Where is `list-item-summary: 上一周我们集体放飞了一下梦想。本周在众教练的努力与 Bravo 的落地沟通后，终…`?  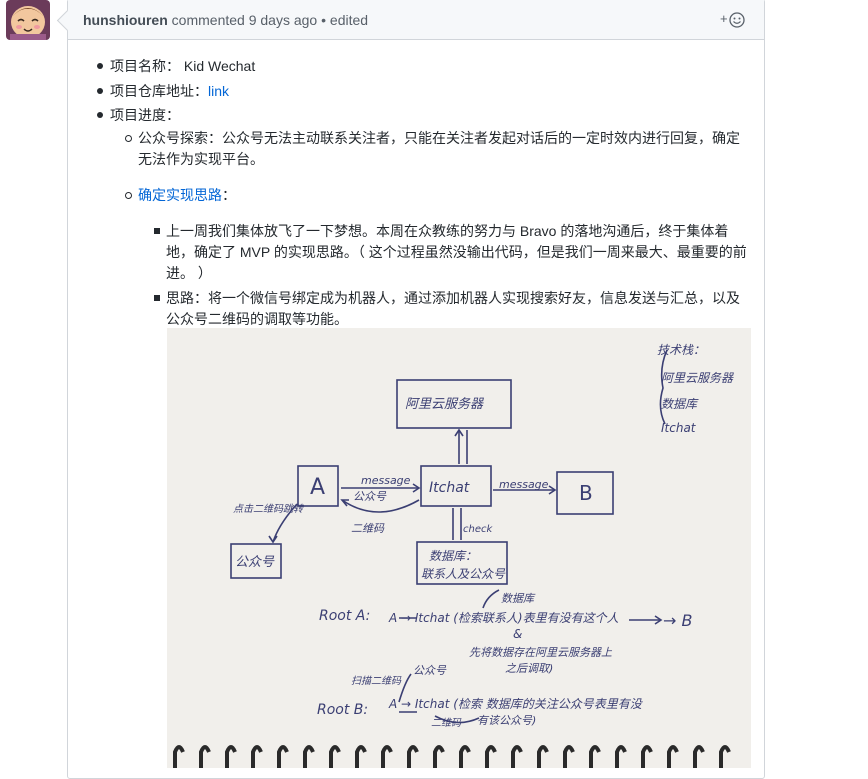 list-item-summary: 上一周我们集体放飞了一下梦想。本周在众教练的努力与 Bravo 的落地沟通后，终… is located at coordinates (416, 252).